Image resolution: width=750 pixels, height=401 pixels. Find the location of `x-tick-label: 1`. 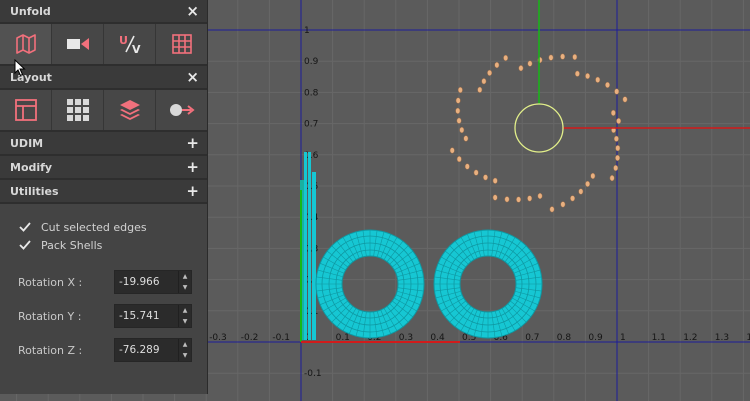

x-tick-label: 1 is located at coordinates (623, 338).